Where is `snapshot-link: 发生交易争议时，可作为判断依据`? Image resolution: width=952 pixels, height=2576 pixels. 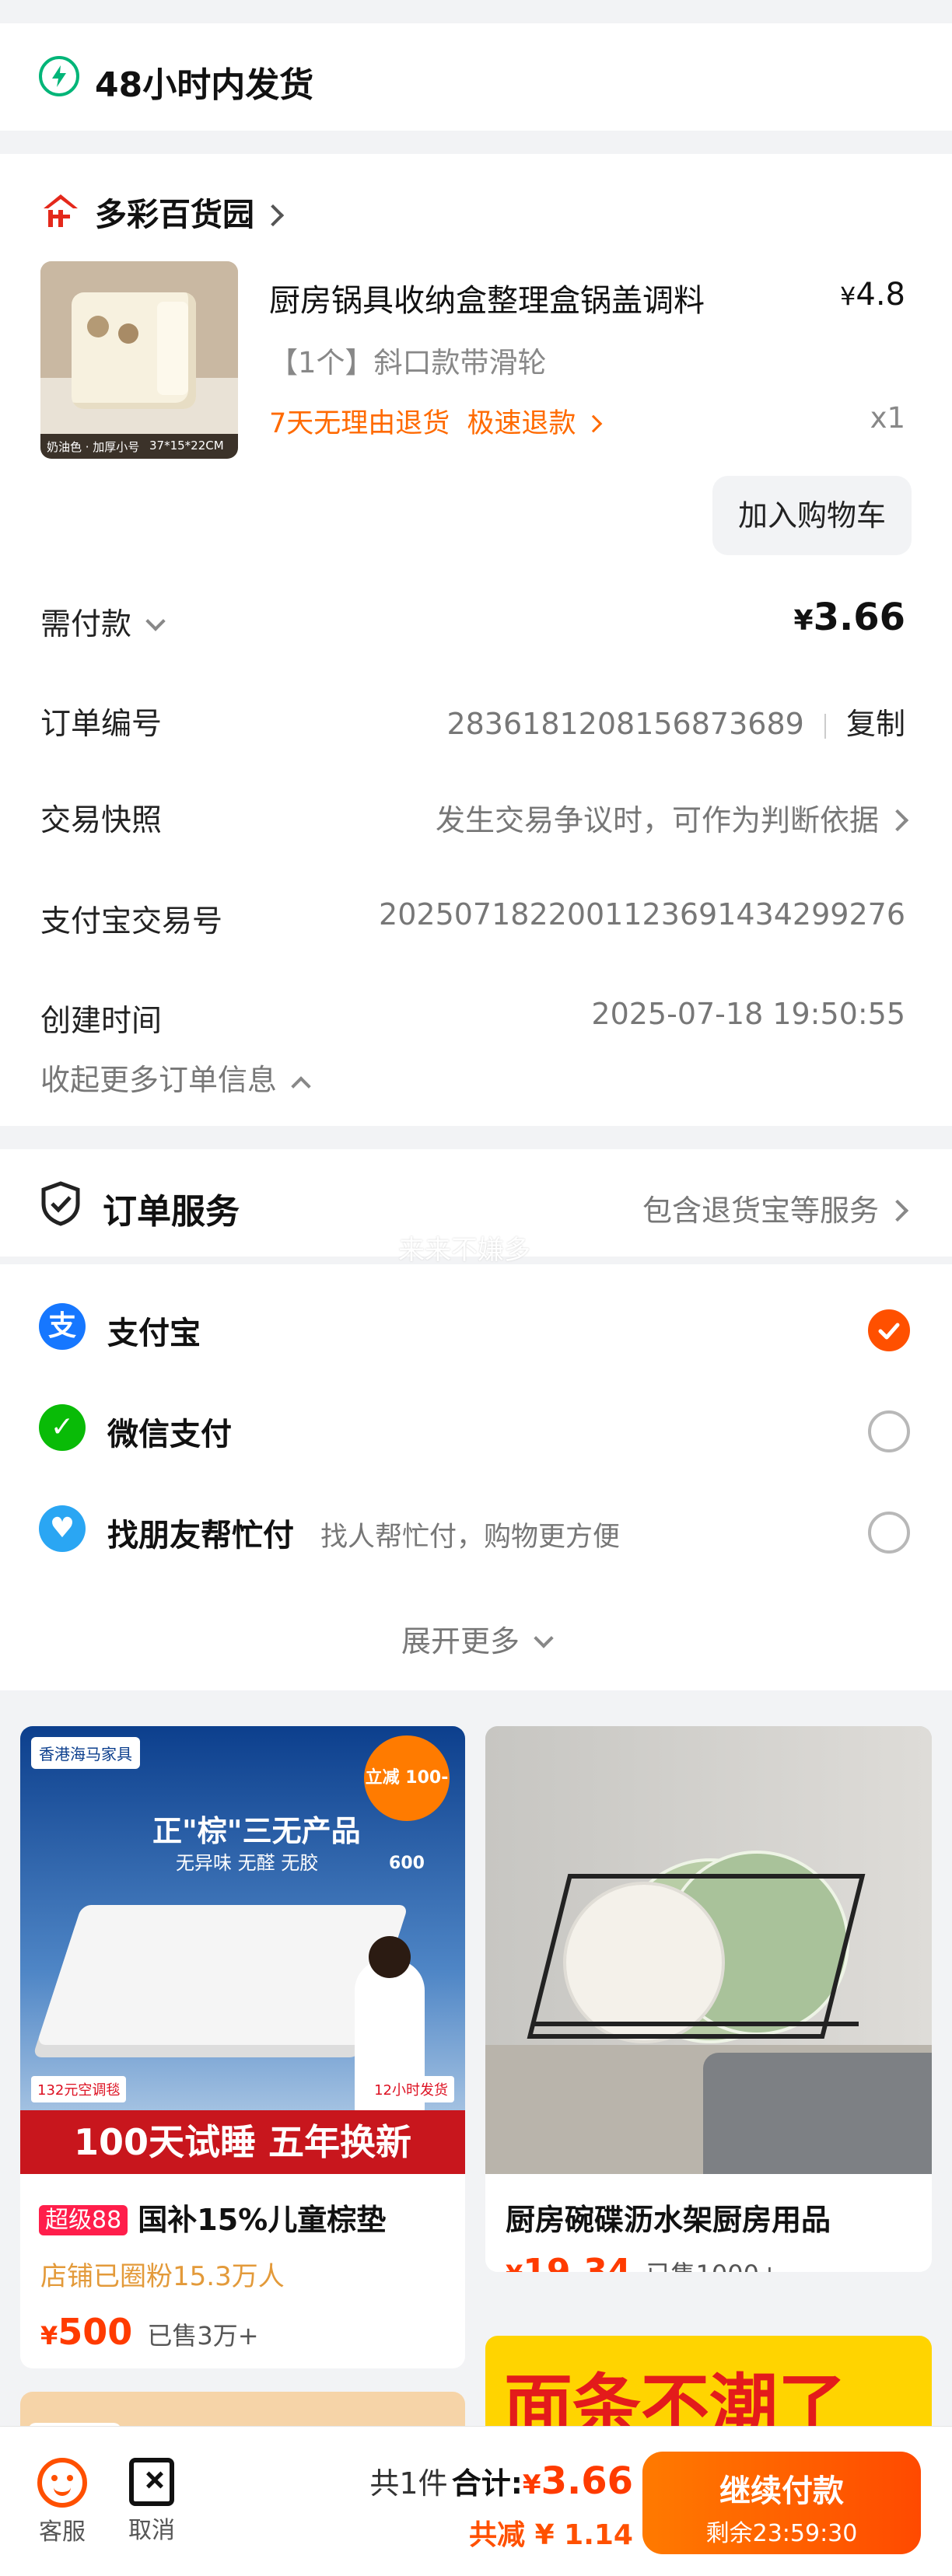
snapshot-link: 发生交易争议时，可作为判断依据 is located at coordinates (673, 817).